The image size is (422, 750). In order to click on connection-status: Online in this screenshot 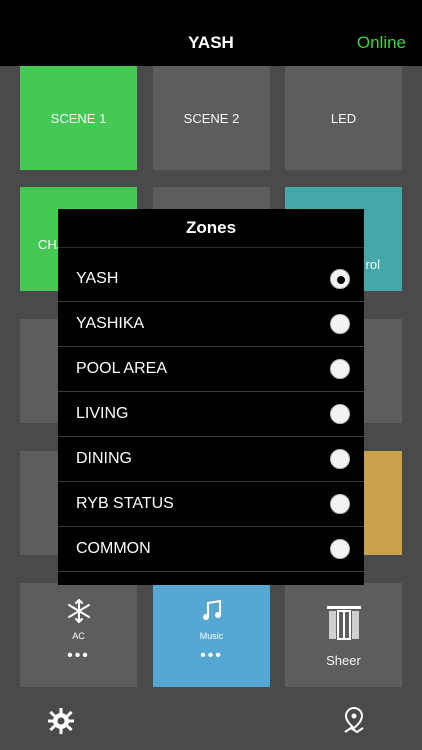, I will do `click(381, 42)`.